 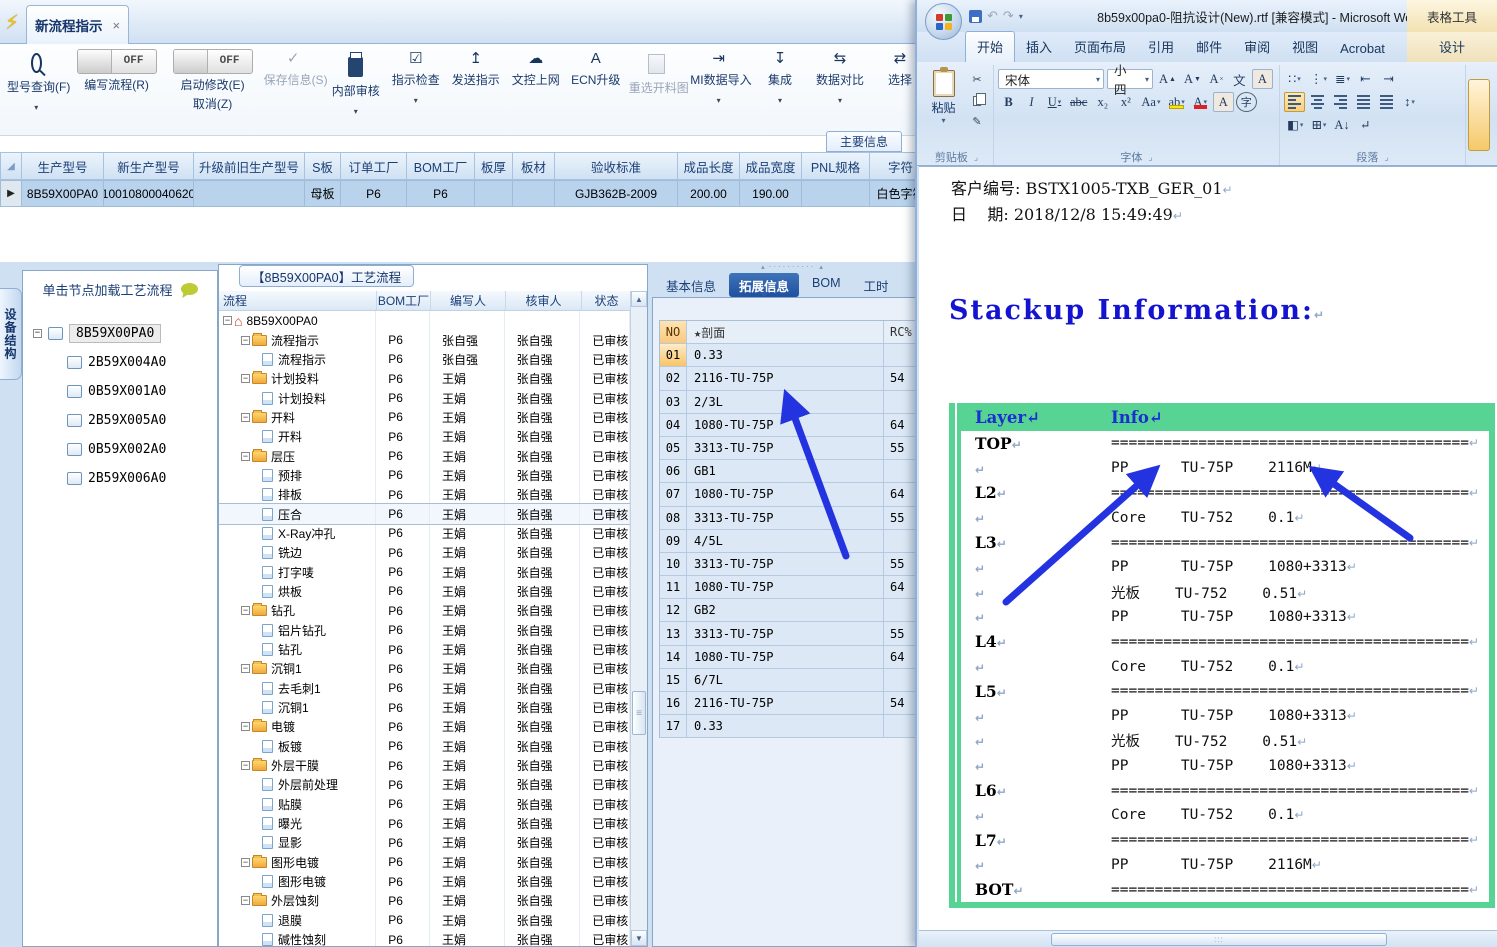 I want to click on flow-header-cell: 流程, so click(x=298, y=300).